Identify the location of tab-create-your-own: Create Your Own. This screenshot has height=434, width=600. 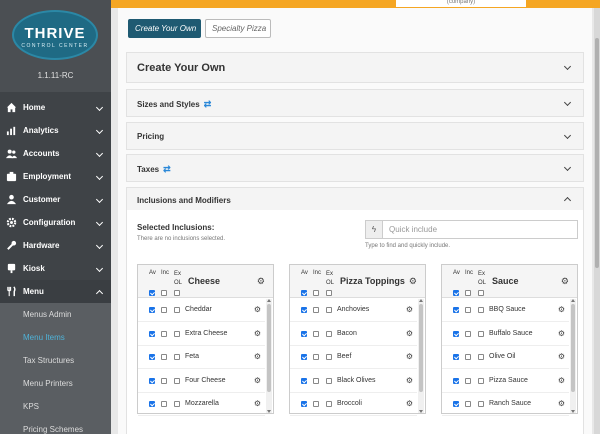
(164, 28).